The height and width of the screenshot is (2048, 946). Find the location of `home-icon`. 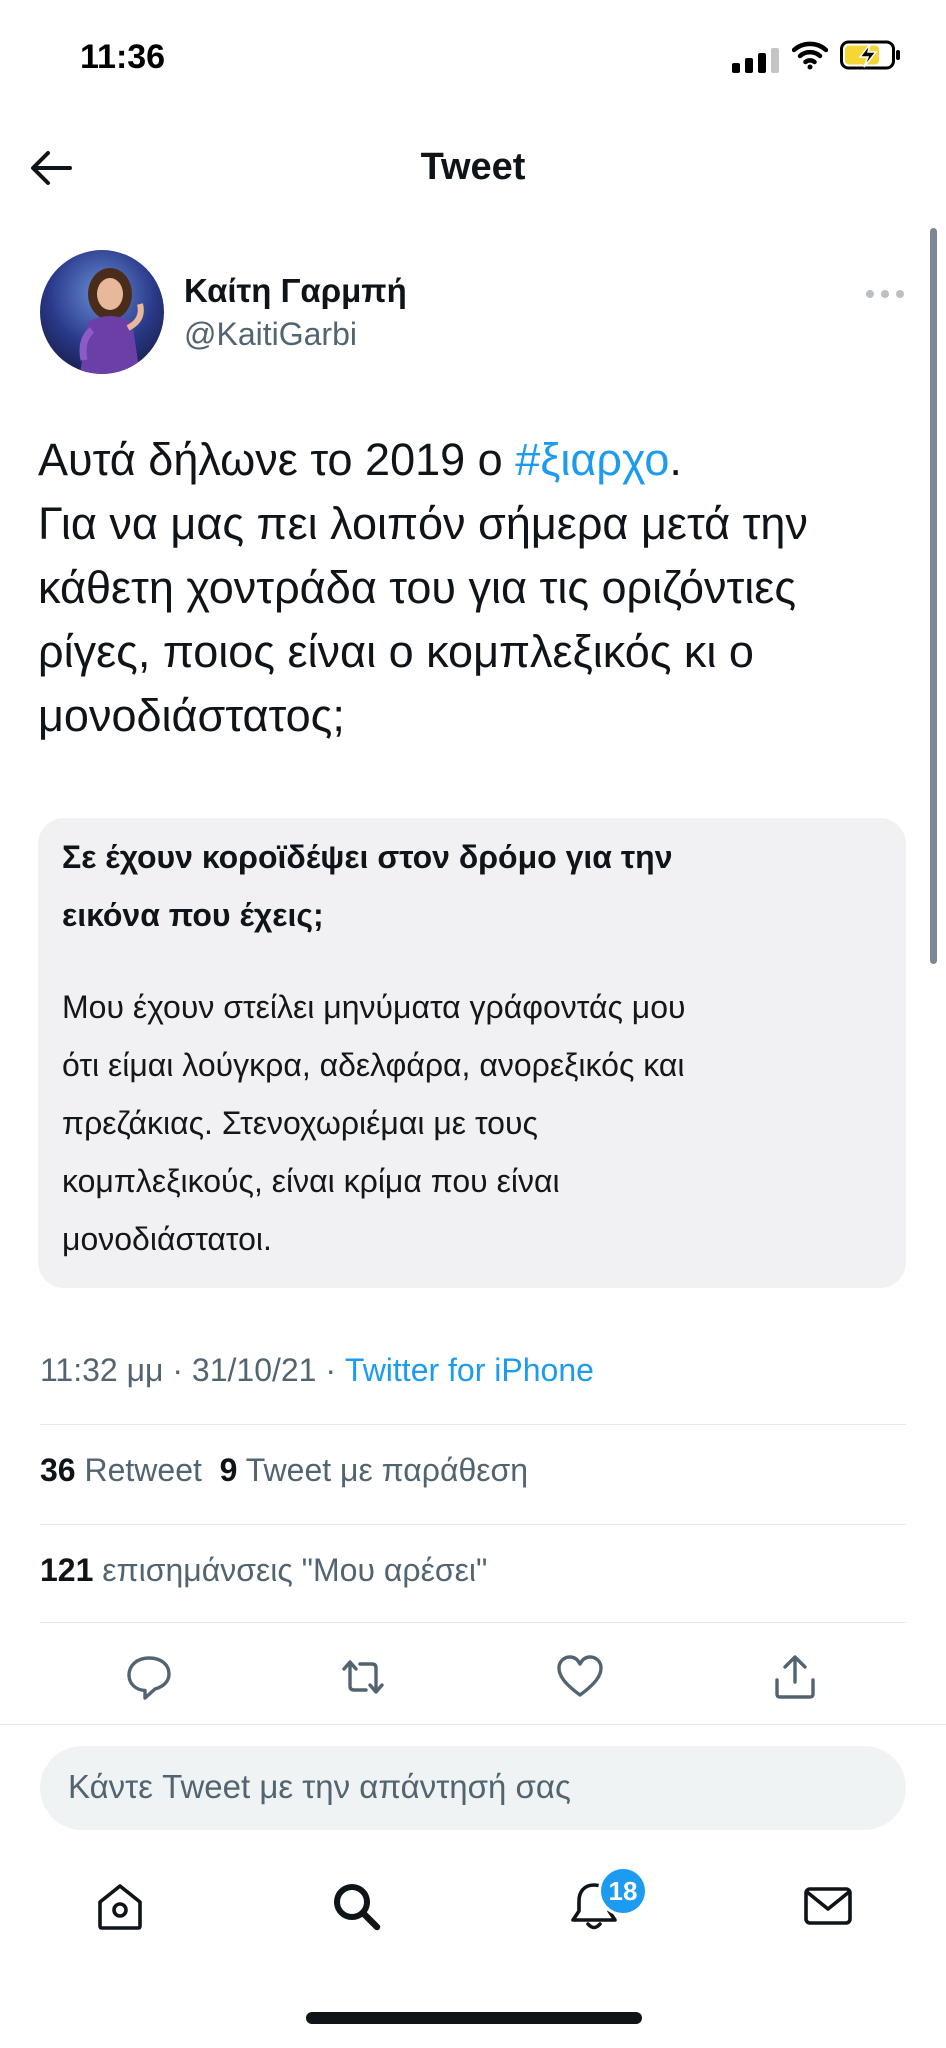

home-icon is located at coordinates (120, 1906).